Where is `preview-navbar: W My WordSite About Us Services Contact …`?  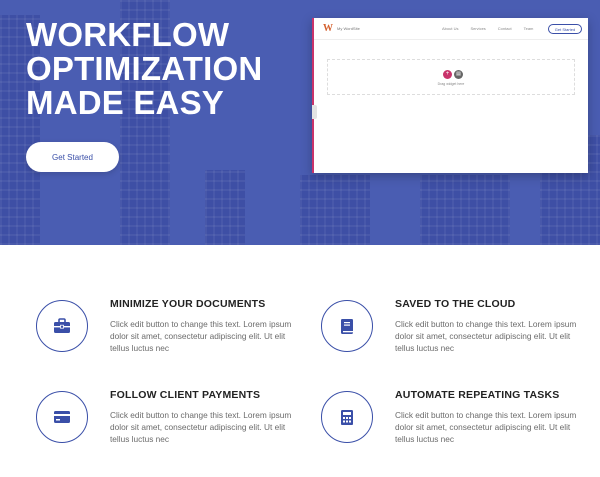 preview-navbar: W My WordSite About Us Services Contact … is located at coordinates (451, 29).